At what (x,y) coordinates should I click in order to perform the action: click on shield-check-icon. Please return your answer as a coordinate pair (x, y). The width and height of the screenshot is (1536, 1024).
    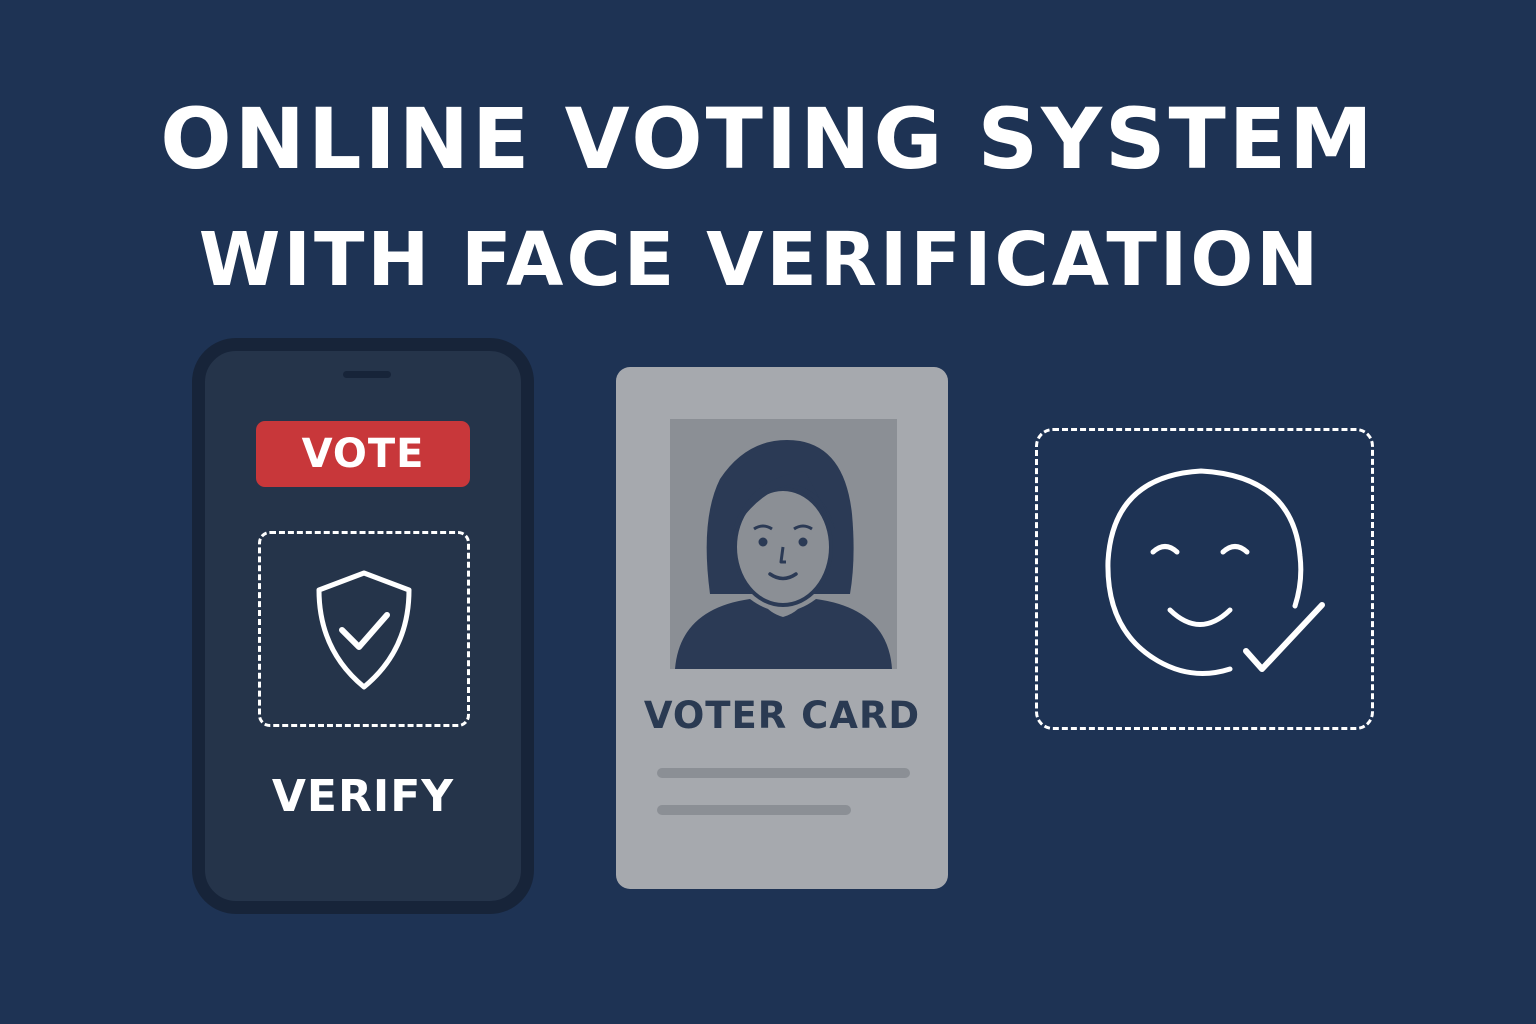
    Looking at the image, I should click on (364, 630).